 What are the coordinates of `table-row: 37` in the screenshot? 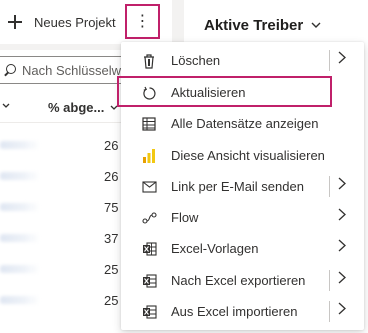 It's located at (70, 239).